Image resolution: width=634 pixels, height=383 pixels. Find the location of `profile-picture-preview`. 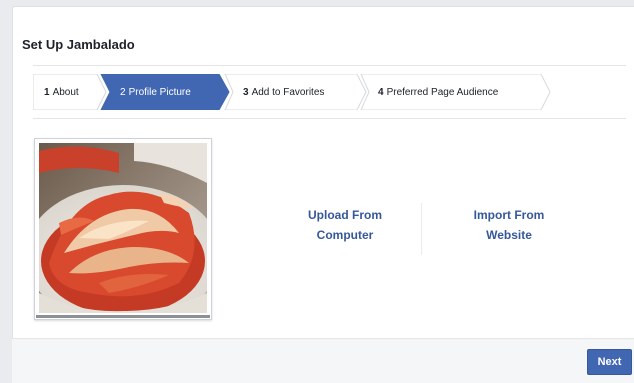

profile-picture-preview is located at coordinates (123, 229).